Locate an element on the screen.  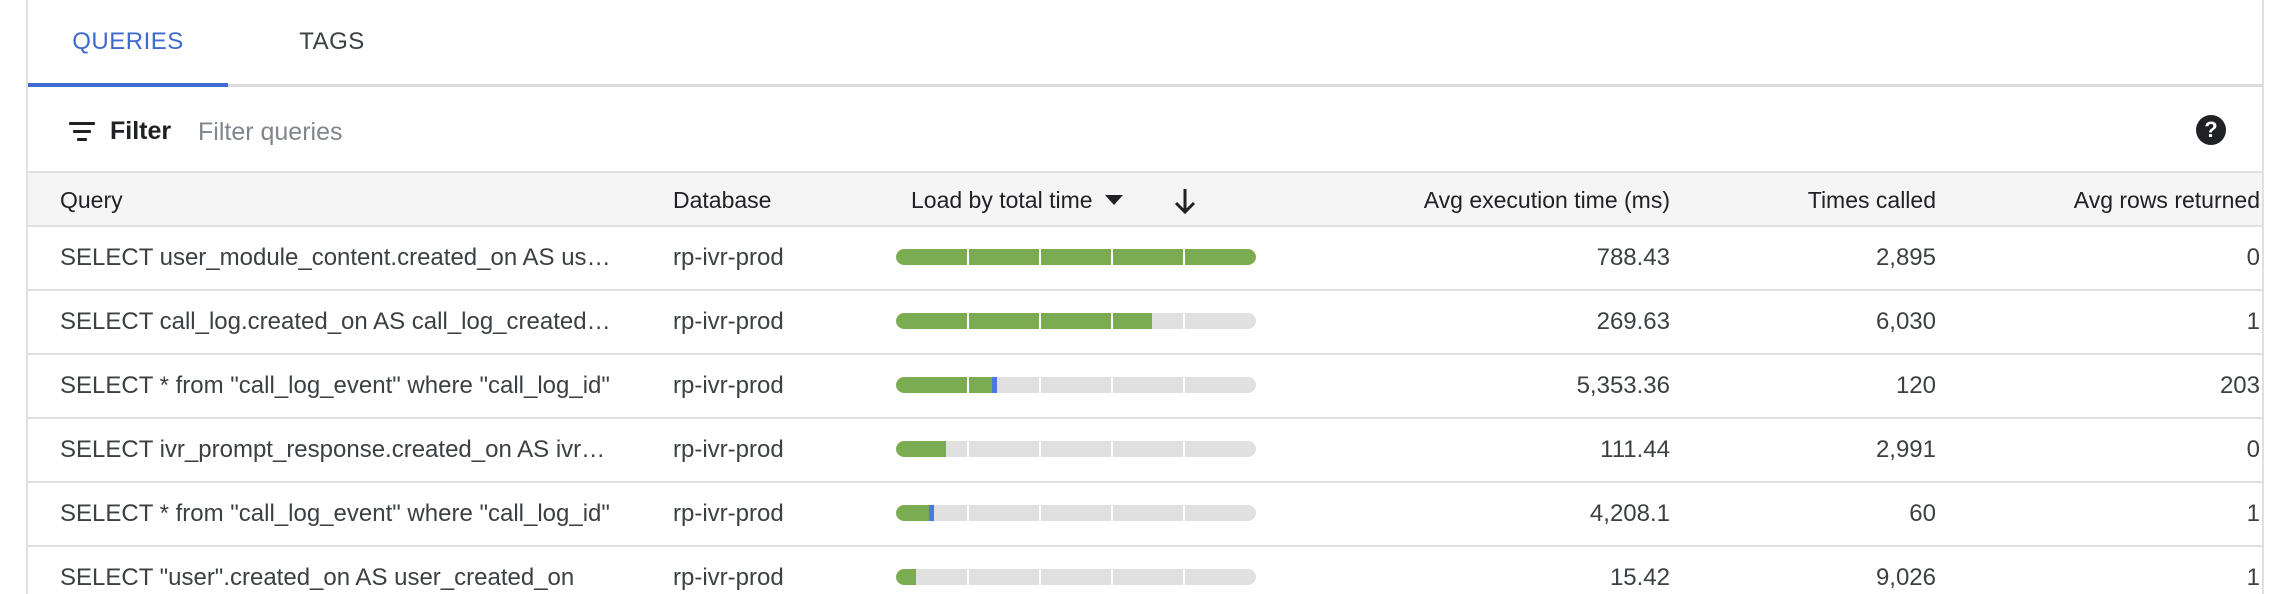
times-called: 6,030 is located at coordinates (1905, 321).